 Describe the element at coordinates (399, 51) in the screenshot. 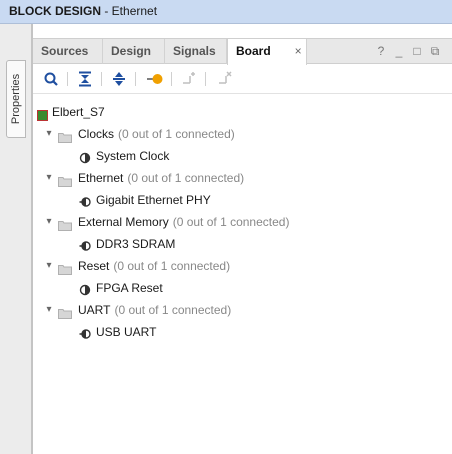

I see `minimize-icon: _` at that location.